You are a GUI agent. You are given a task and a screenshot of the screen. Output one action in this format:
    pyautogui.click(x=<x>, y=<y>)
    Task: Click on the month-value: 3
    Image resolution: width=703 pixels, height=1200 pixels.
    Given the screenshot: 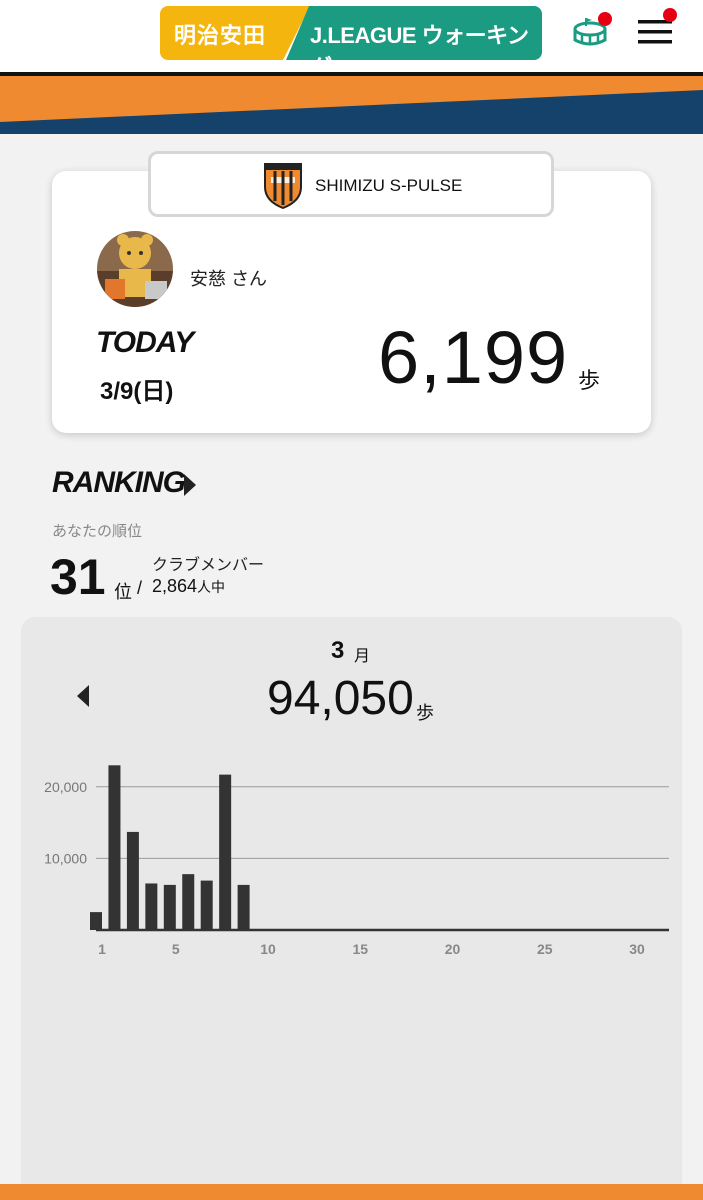 What is the action you would take?
    pyautogui.click(x=338, y=650)
    